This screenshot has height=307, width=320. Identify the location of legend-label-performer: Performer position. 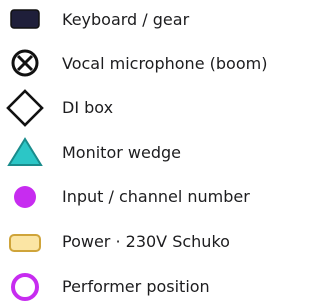
(136, 286).